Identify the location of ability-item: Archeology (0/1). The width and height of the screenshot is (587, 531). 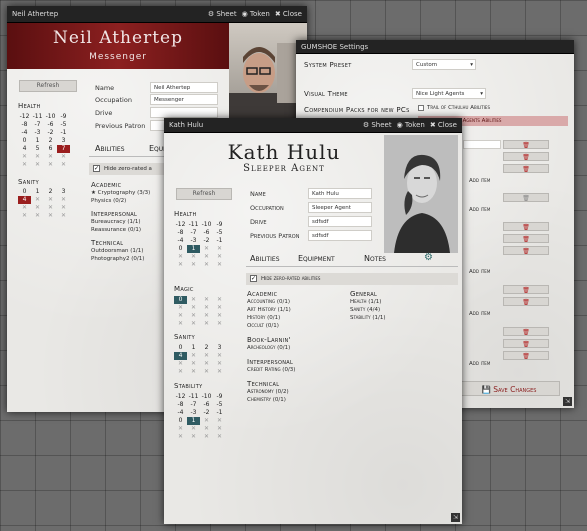
(297, 348).